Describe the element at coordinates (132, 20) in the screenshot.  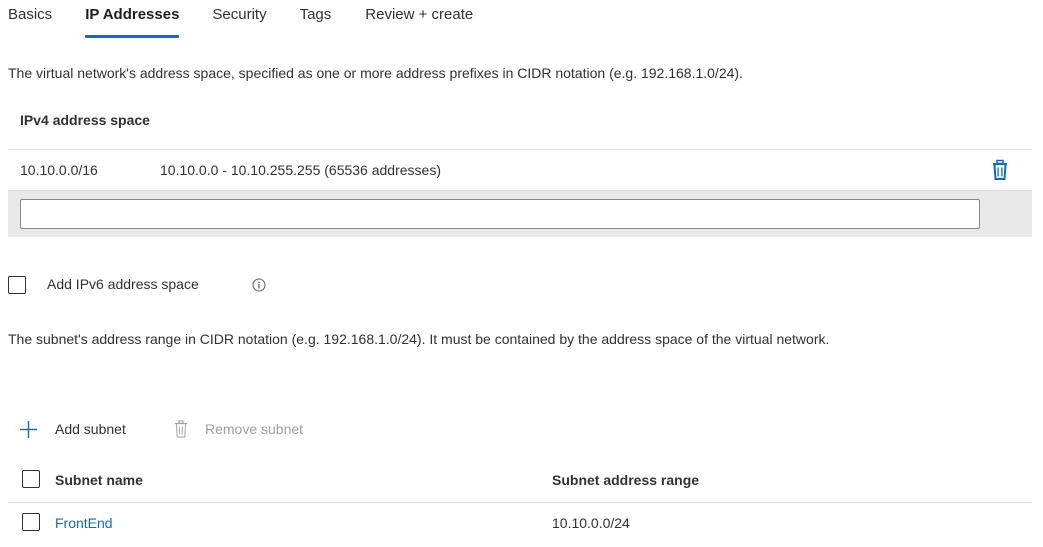
I see `tab-ip-addresses: IP Addresses` at that location.